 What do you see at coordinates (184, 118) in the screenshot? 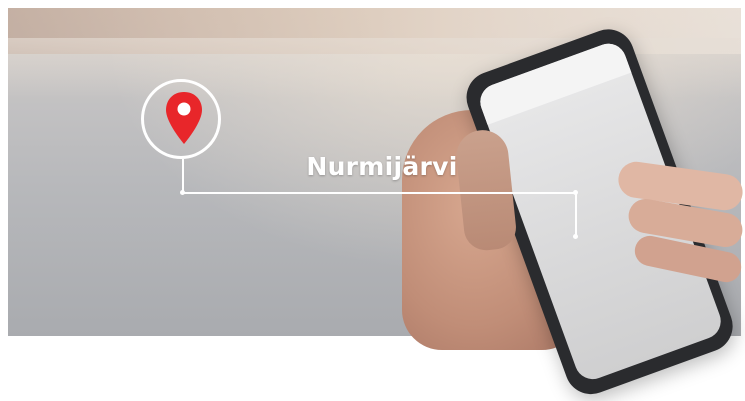
I see `map-pin-icon` at bounding box center [184, 118].